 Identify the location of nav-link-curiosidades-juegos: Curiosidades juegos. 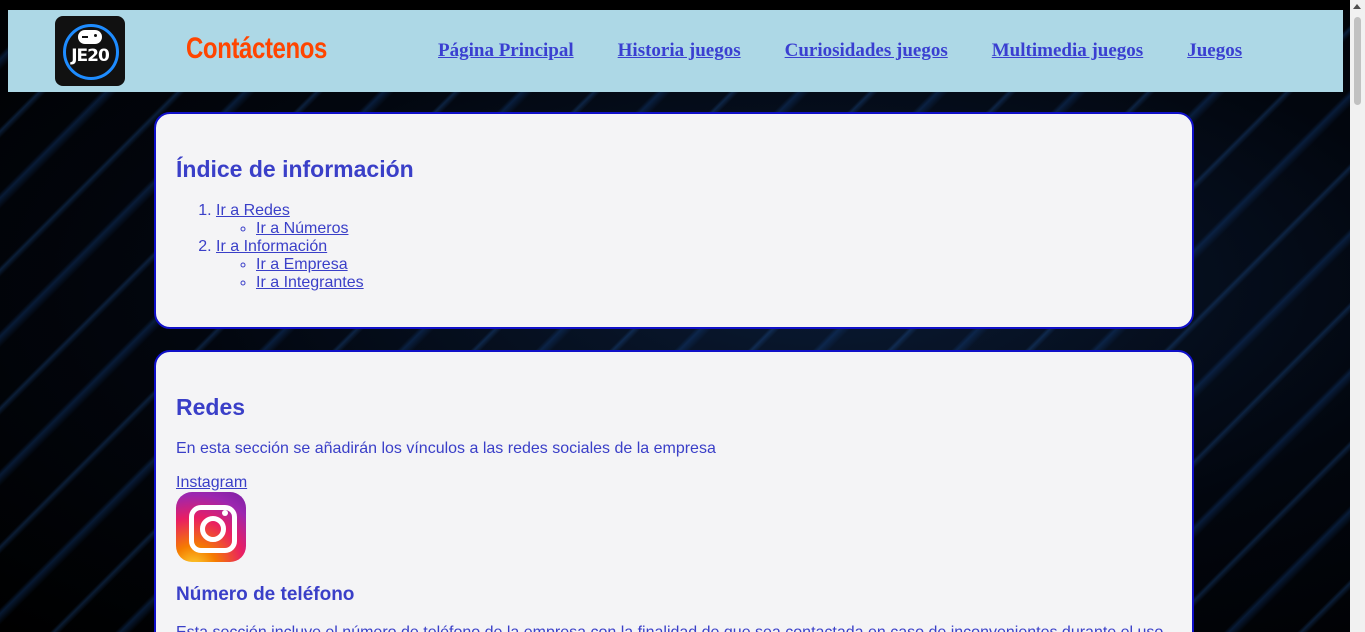
(866, 51).